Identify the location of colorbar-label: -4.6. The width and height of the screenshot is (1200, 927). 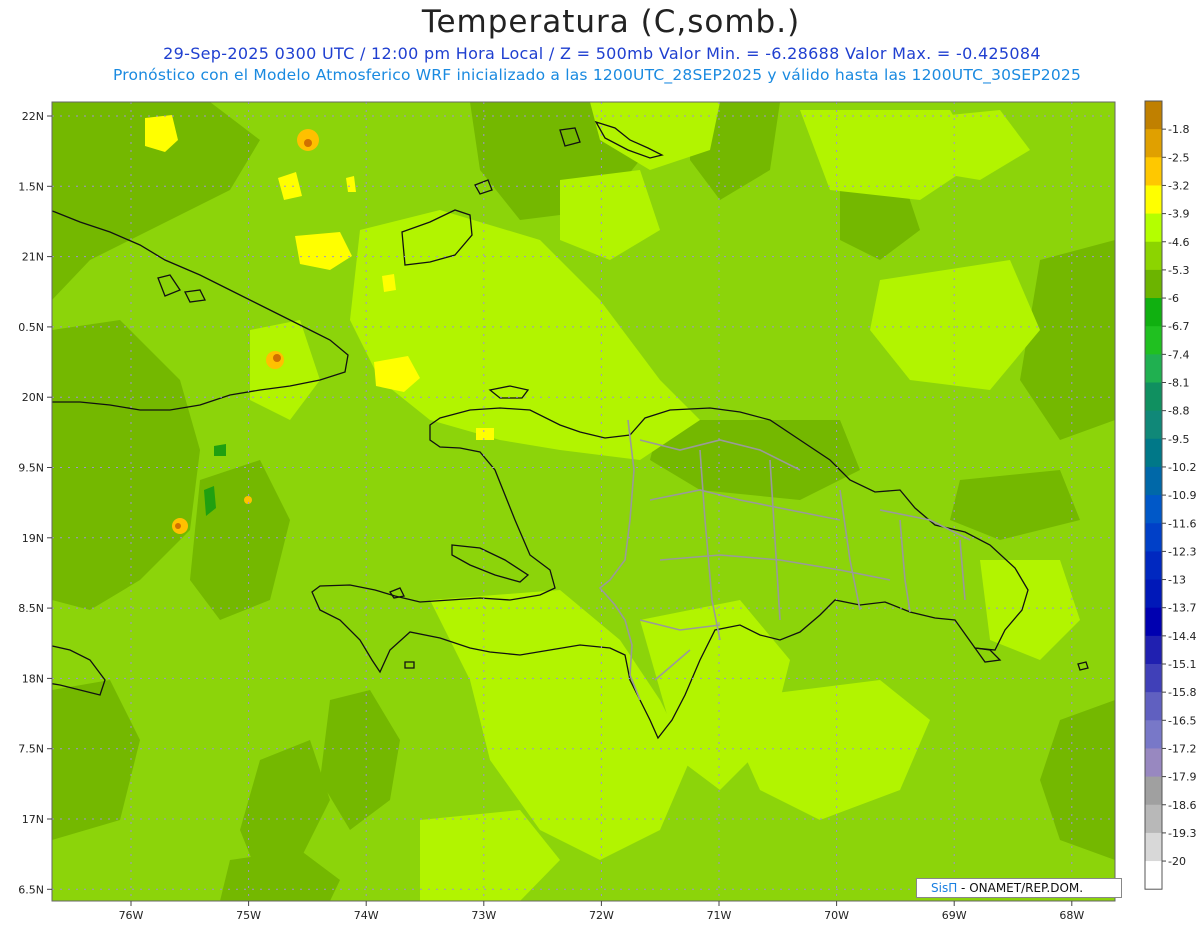
(1178, 242).